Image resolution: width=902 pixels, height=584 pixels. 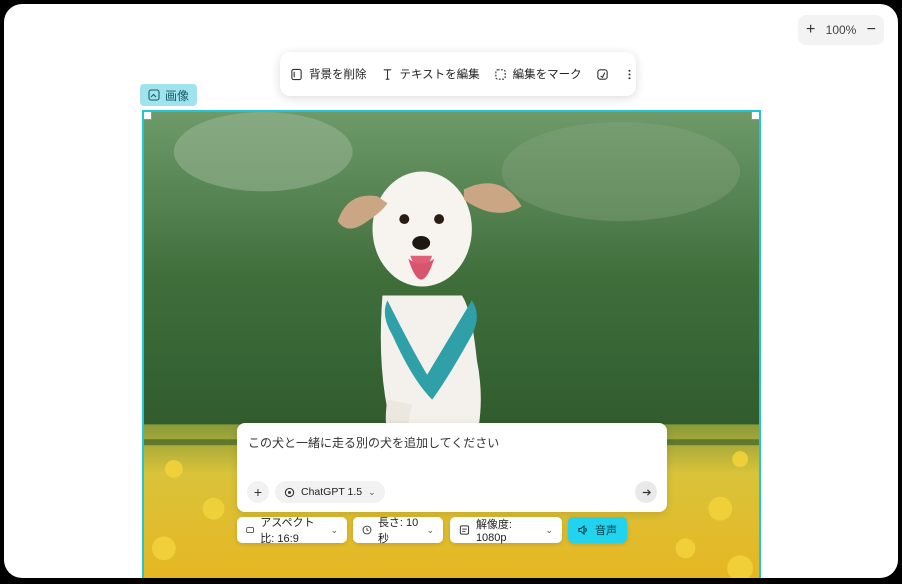 I want to click on audio-toggle: 音声, so click(x=597, y=530).